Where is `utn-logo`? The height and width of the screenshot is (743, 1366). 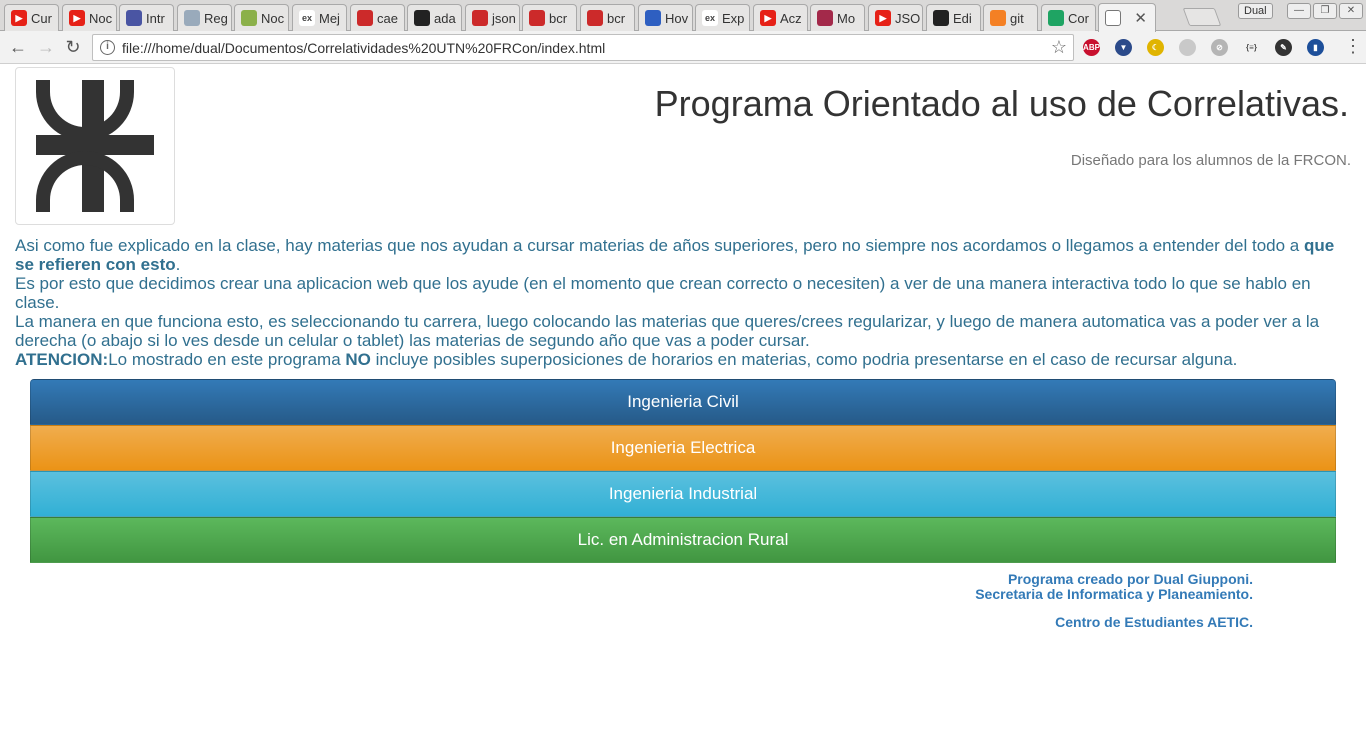 utn-logo is located at coordinates (95, 146).